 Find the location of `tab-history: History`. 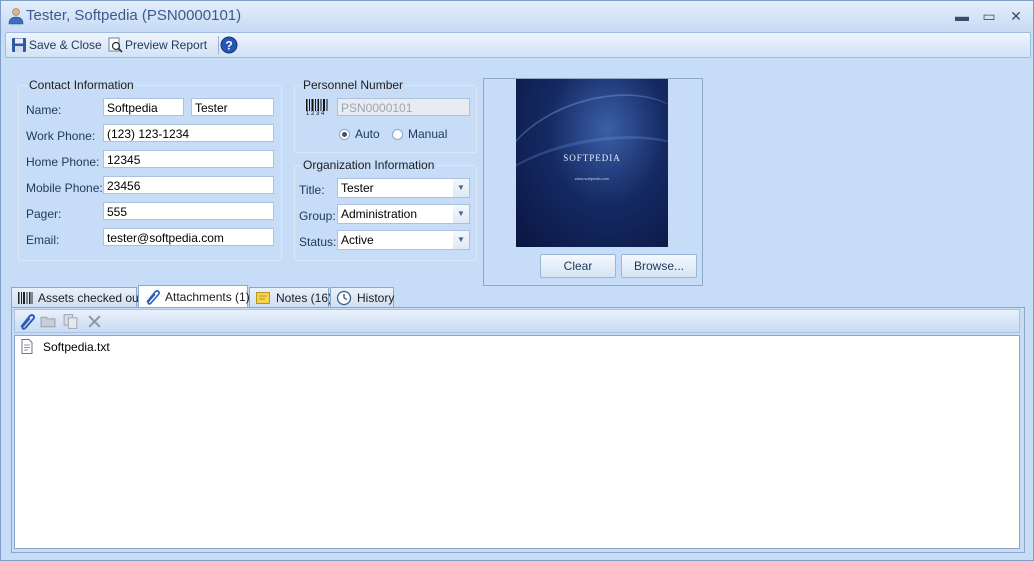

tab-history: History is located at coordinates (362, 297).